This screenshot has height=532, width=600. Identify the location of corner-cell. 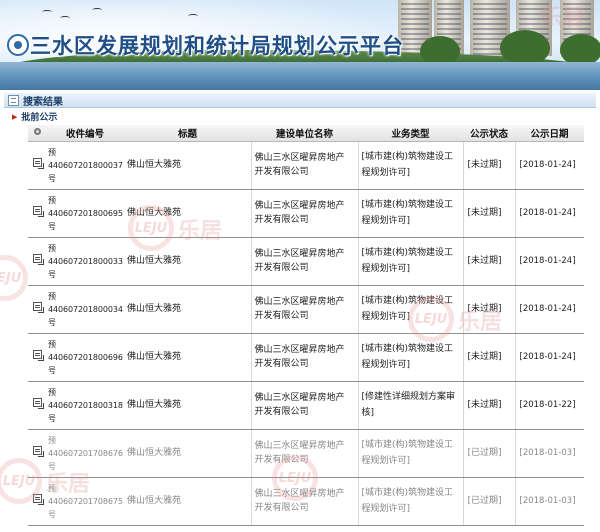
(37, 133).